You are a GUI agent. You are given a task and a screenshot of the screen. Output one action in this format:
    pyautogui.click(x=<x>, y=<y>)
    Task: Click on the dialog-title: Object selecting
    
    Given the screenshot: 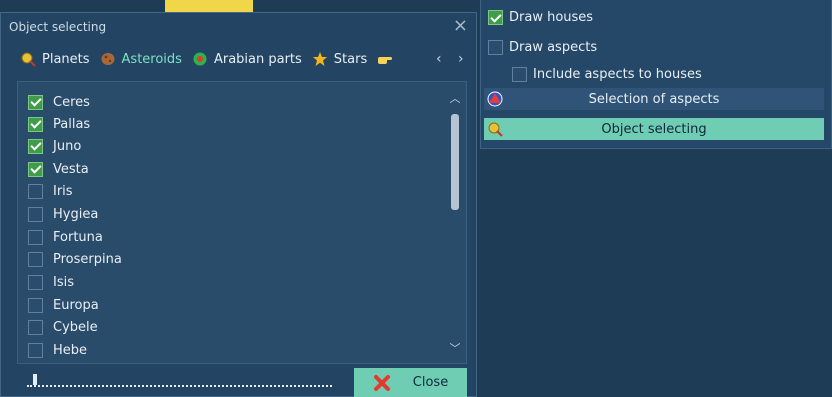 What is the action you would take?
    pyautogui.click(x=58, y=27)
    